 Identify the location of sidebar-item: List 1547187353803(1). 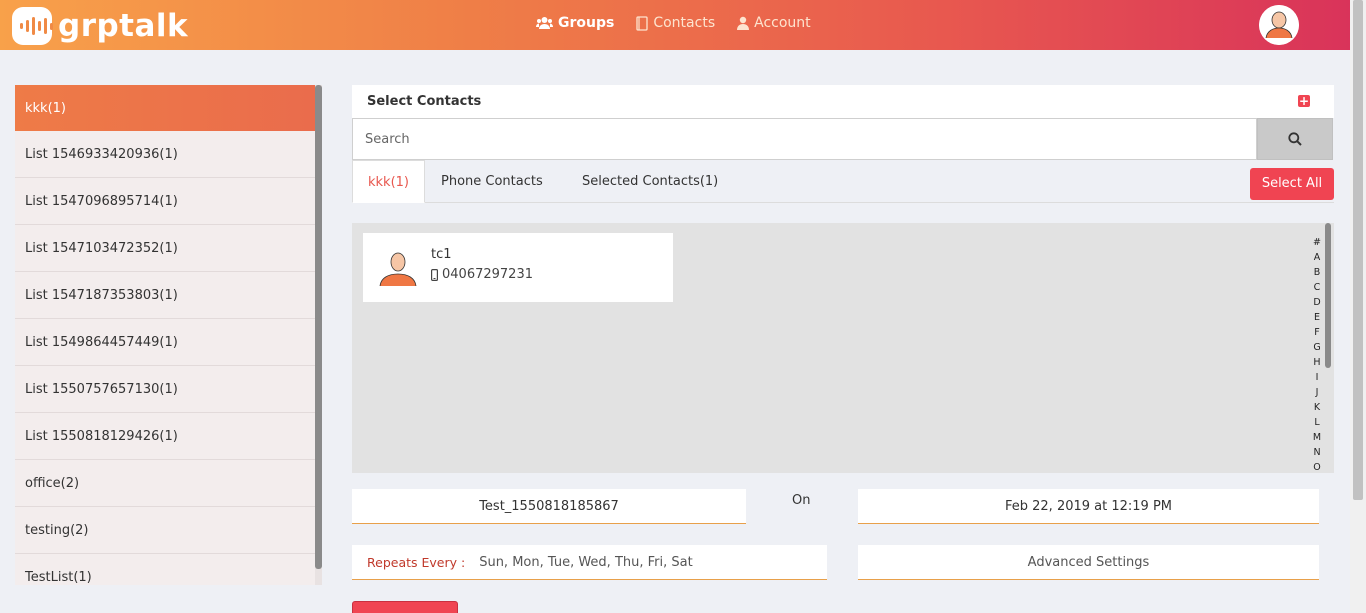
(165, 295).